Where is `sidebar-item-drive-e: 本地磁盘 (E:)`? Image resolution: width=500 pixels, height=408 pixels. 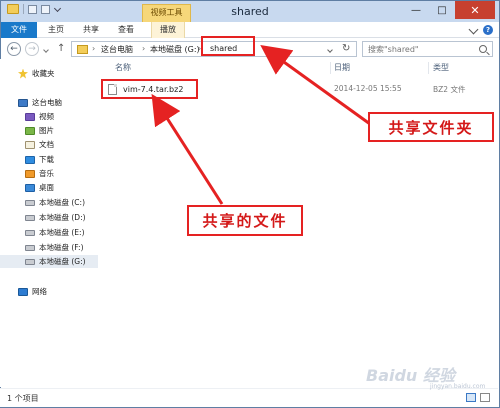 sidebar-item-drive-e: 本地磁盘 (E:) is located at coordinates (49, 232).